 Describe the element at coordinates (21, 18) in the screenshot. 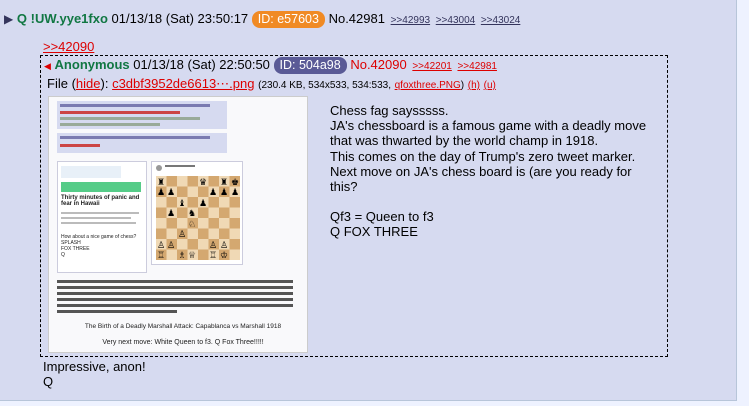

I see `poster-name: Q` at that location.